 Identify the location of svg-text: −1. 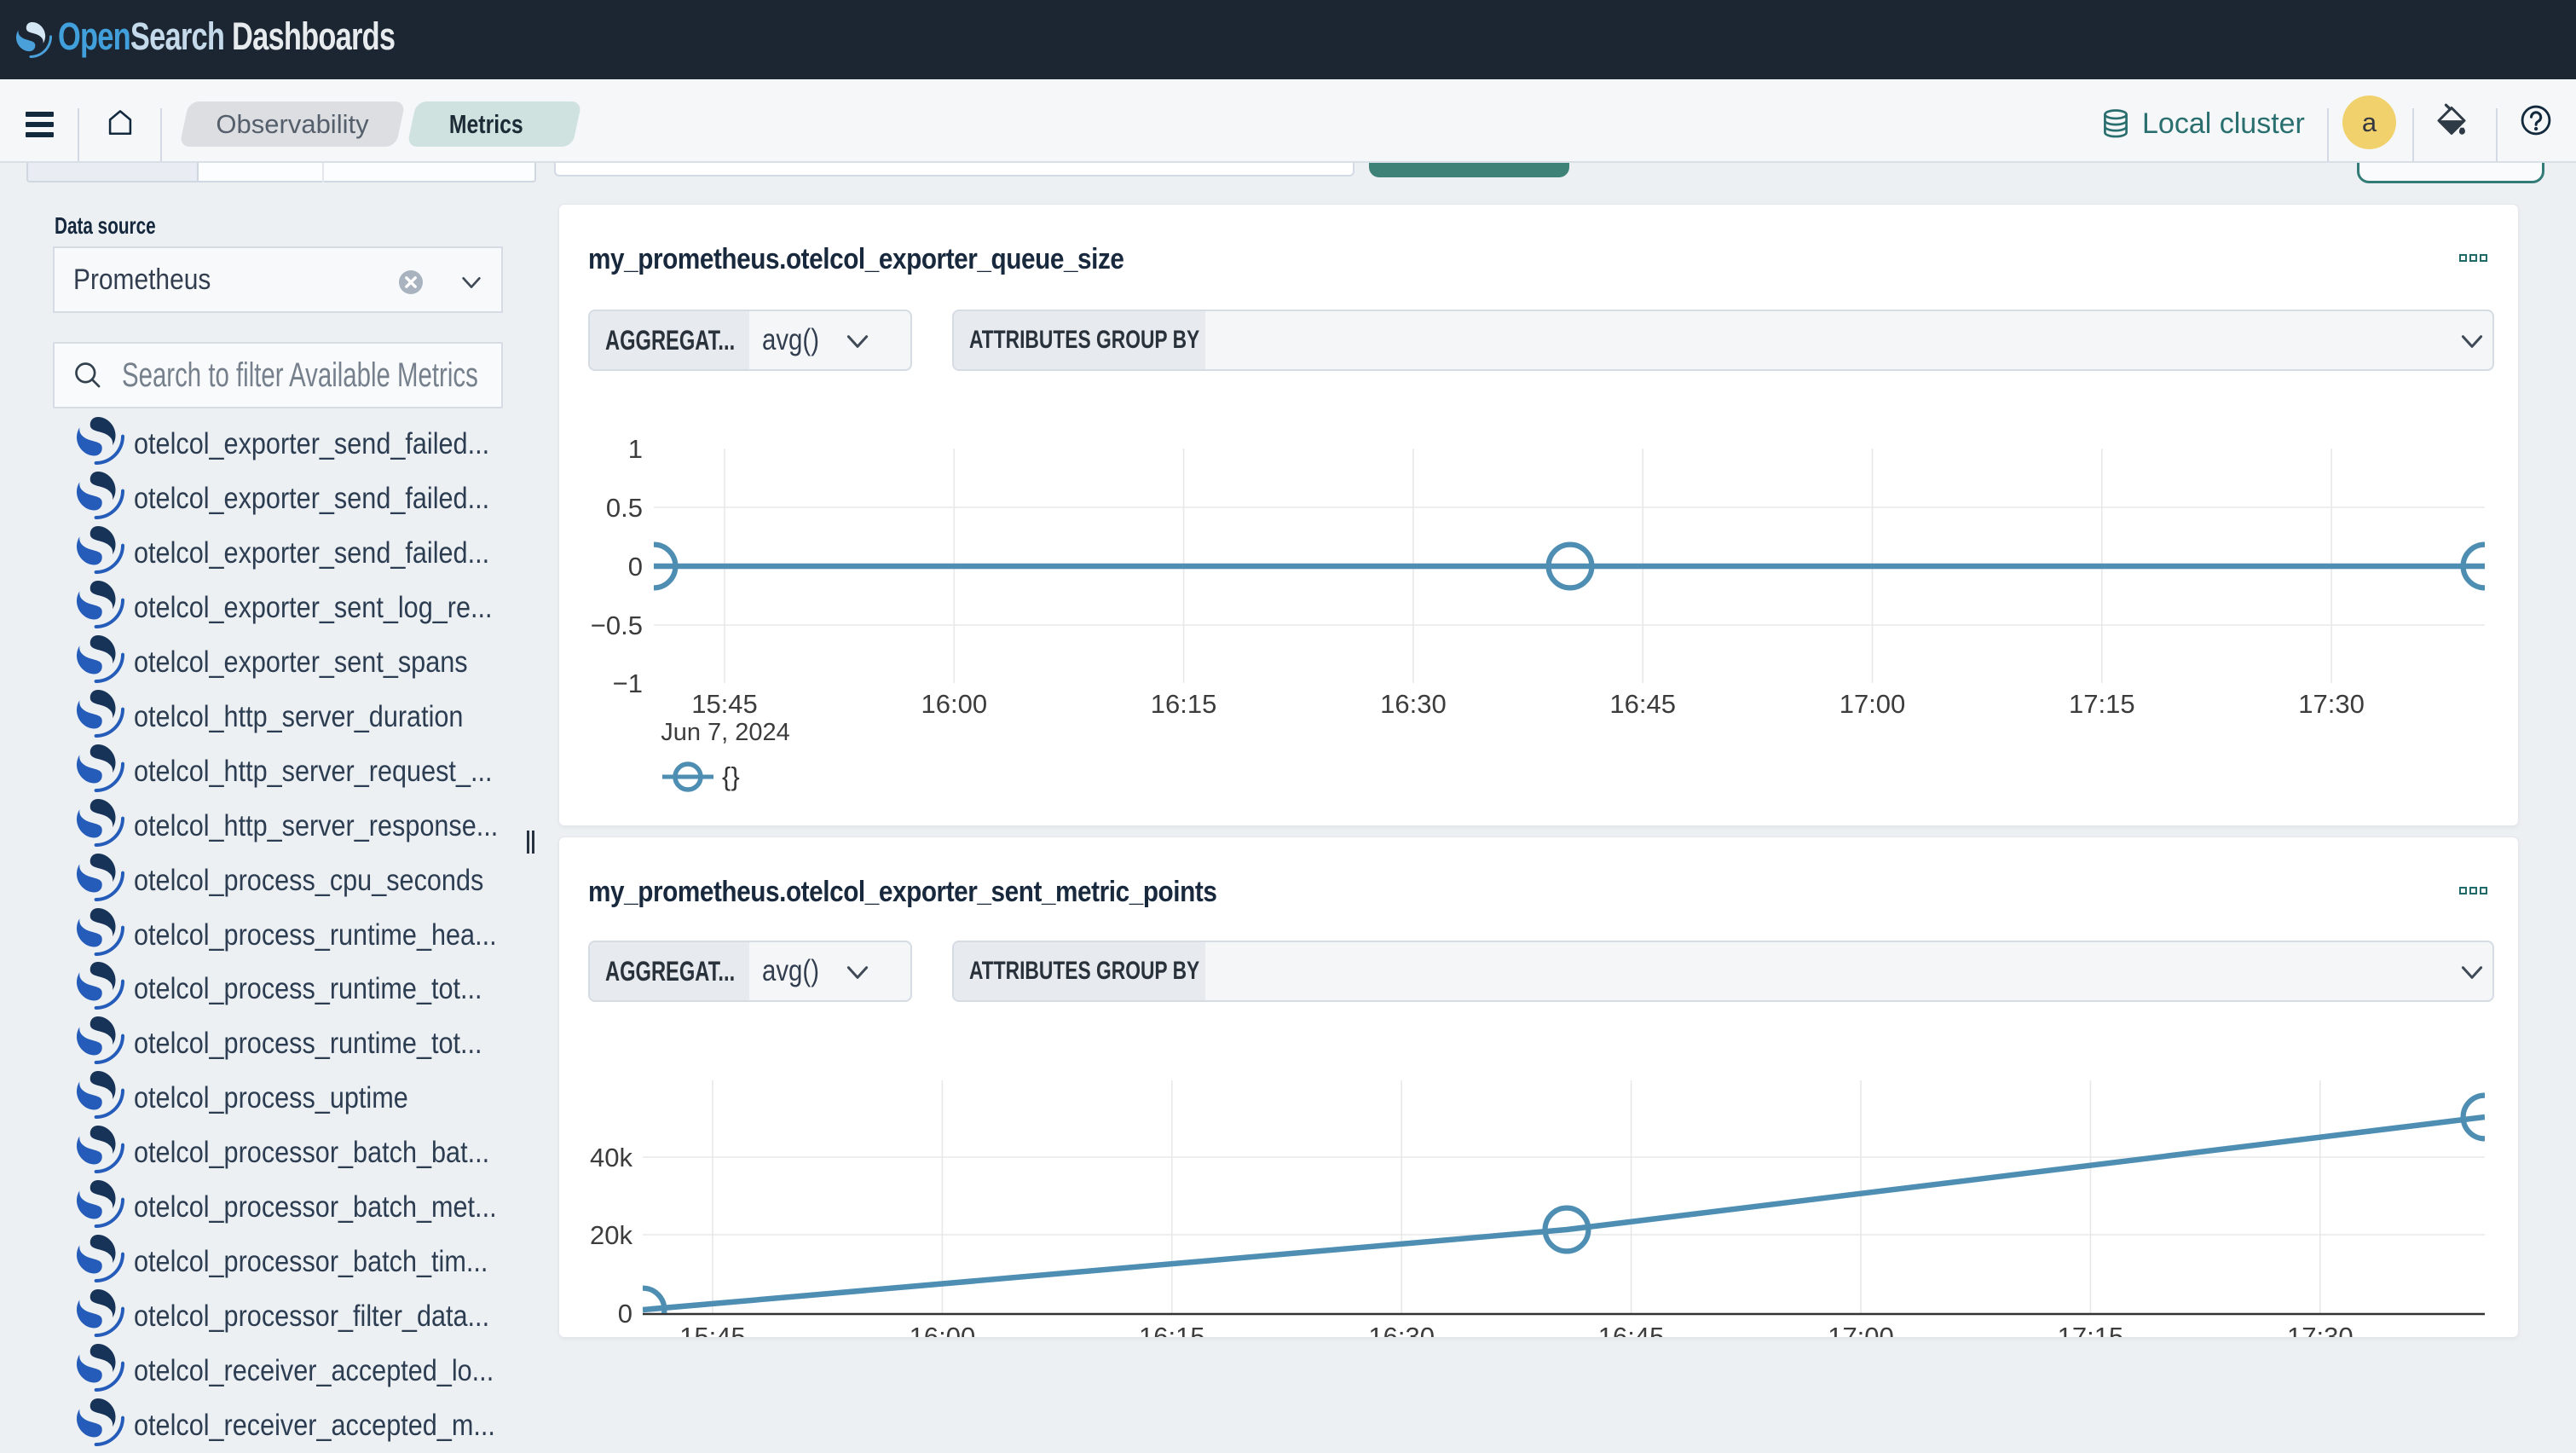
(628, 683).